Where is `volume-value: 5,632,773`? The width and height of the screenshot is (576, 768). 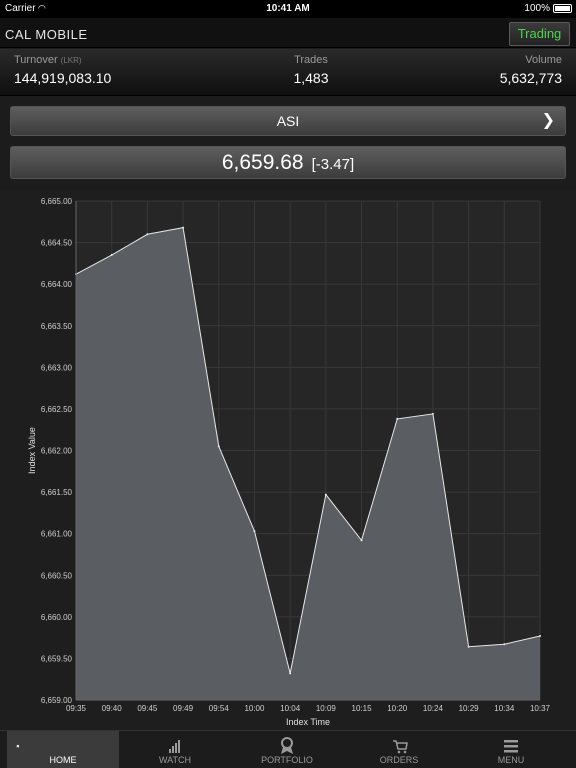 volume-value: 5,632,773 is located at coordinates (530, 78).